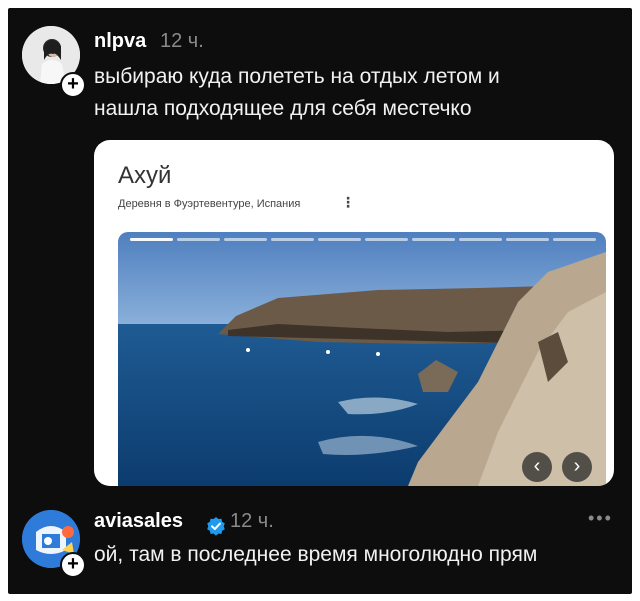 Image resolution: width=640 pixels, height=601 pixels. I want to click on place-title: Ахуй, so click(145, 175).